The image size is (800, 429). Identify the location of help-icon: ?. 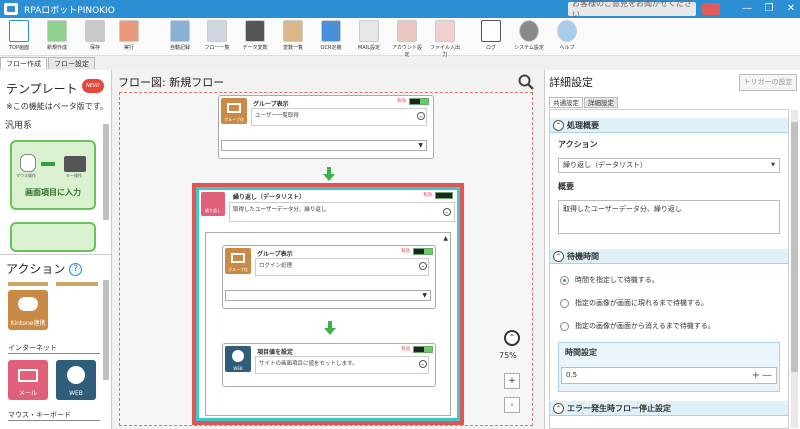
(76, 269).